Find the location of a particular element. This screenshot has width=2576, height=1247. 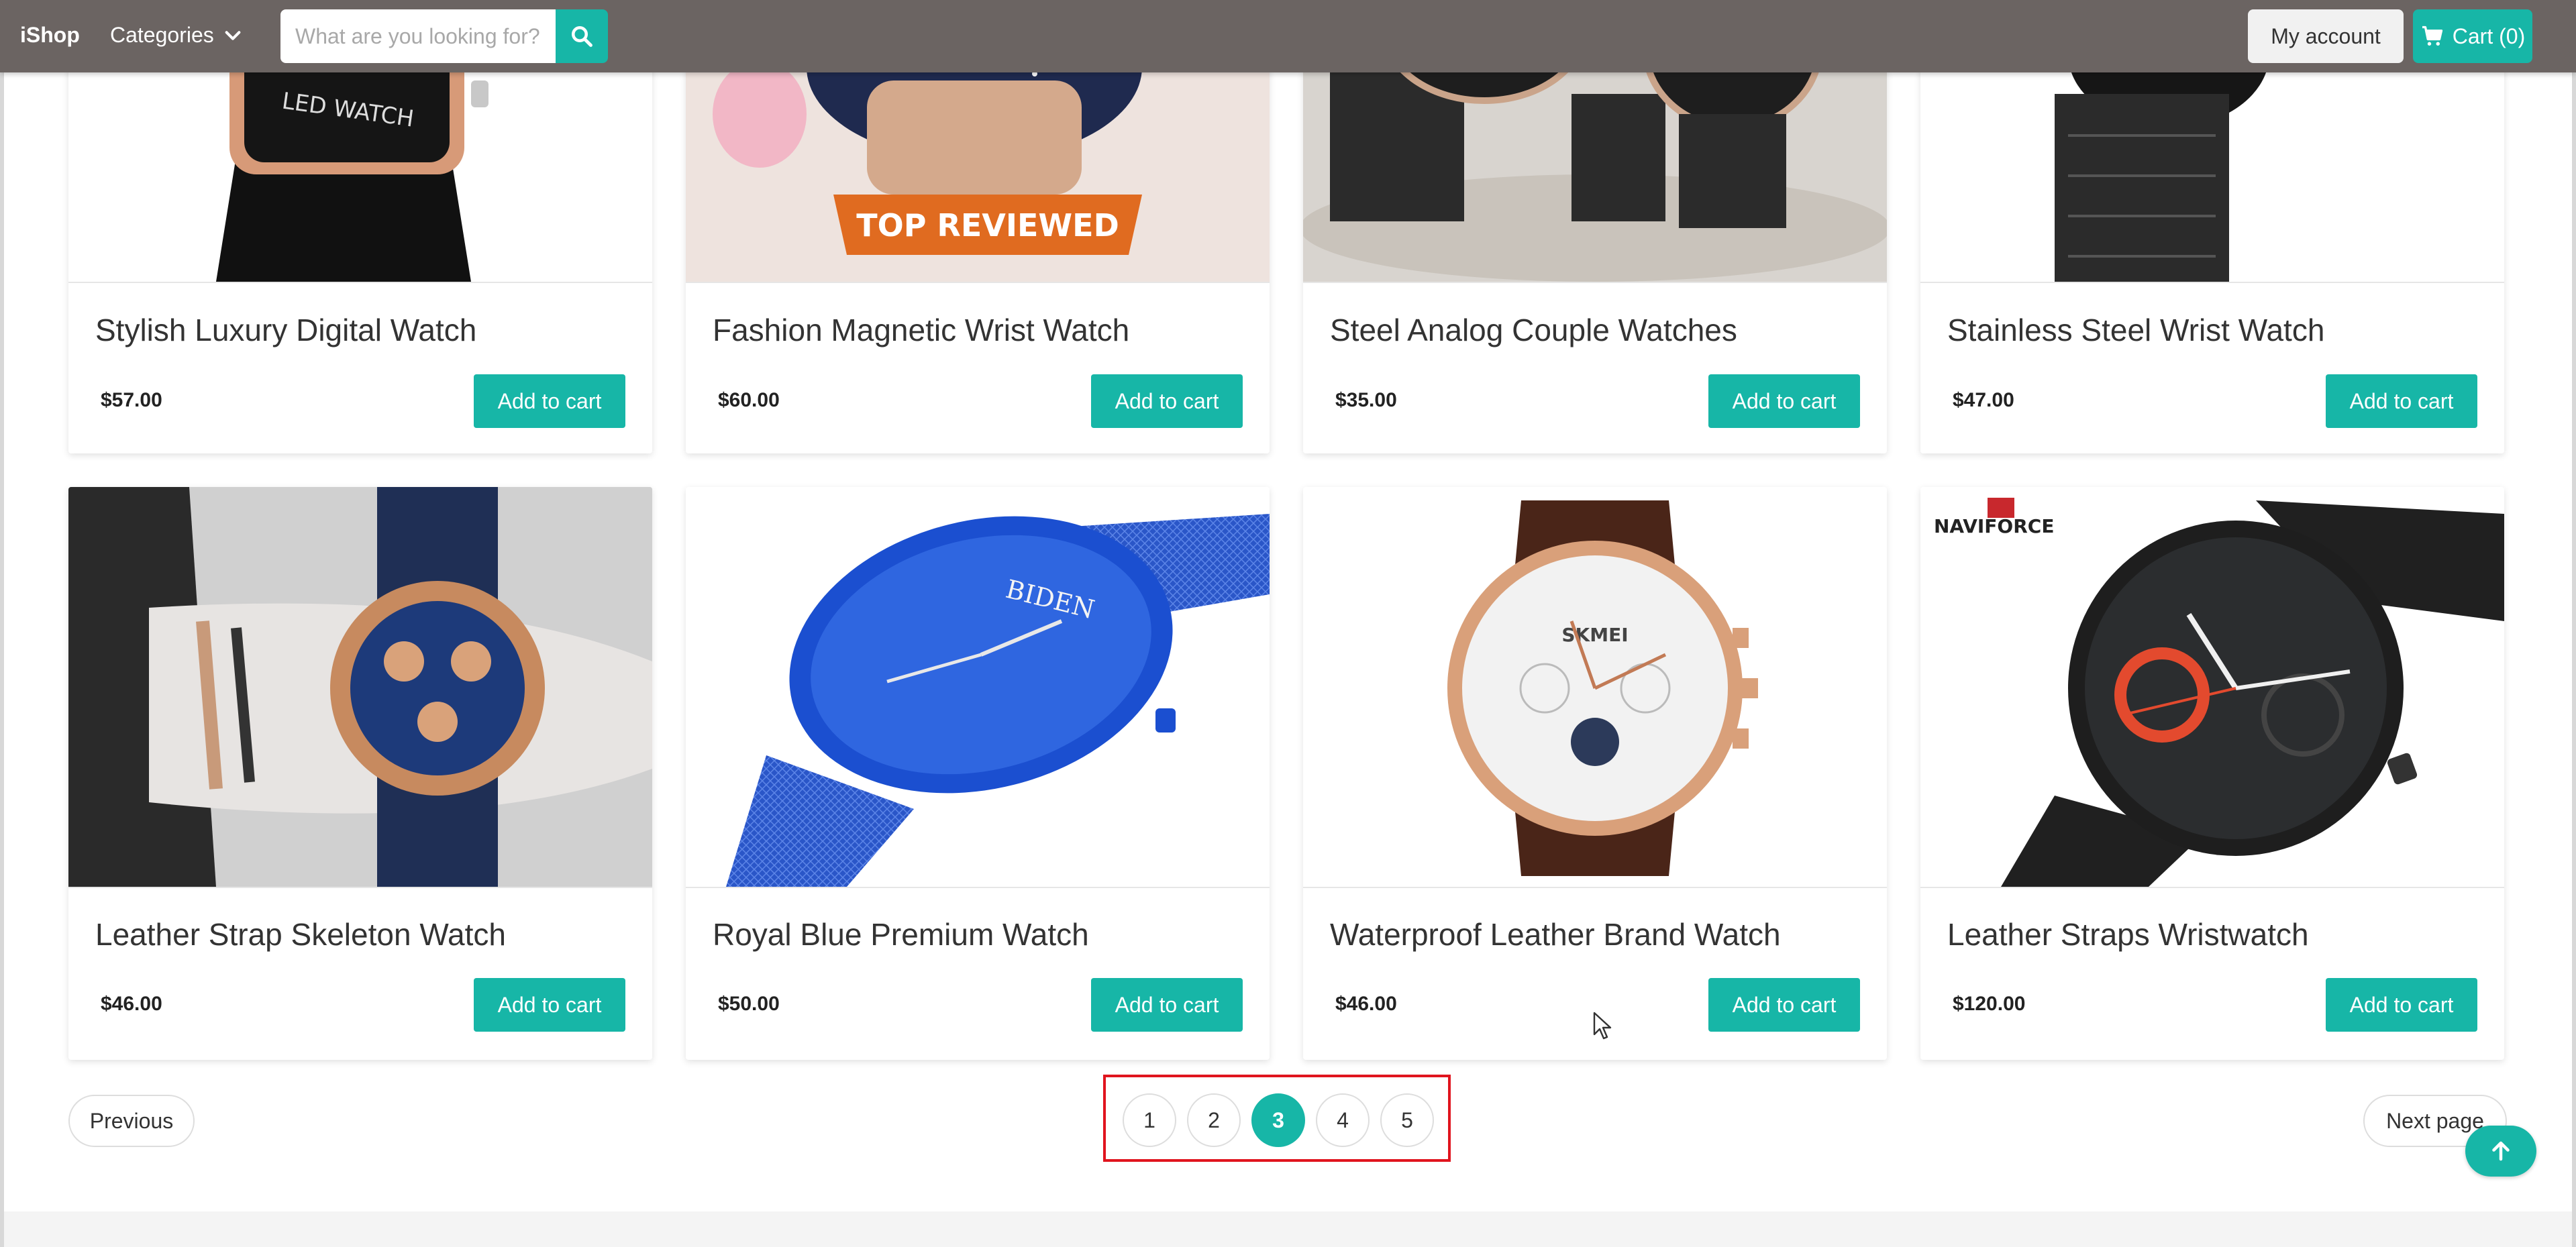

watch-image is located at coordinates (360, 687).